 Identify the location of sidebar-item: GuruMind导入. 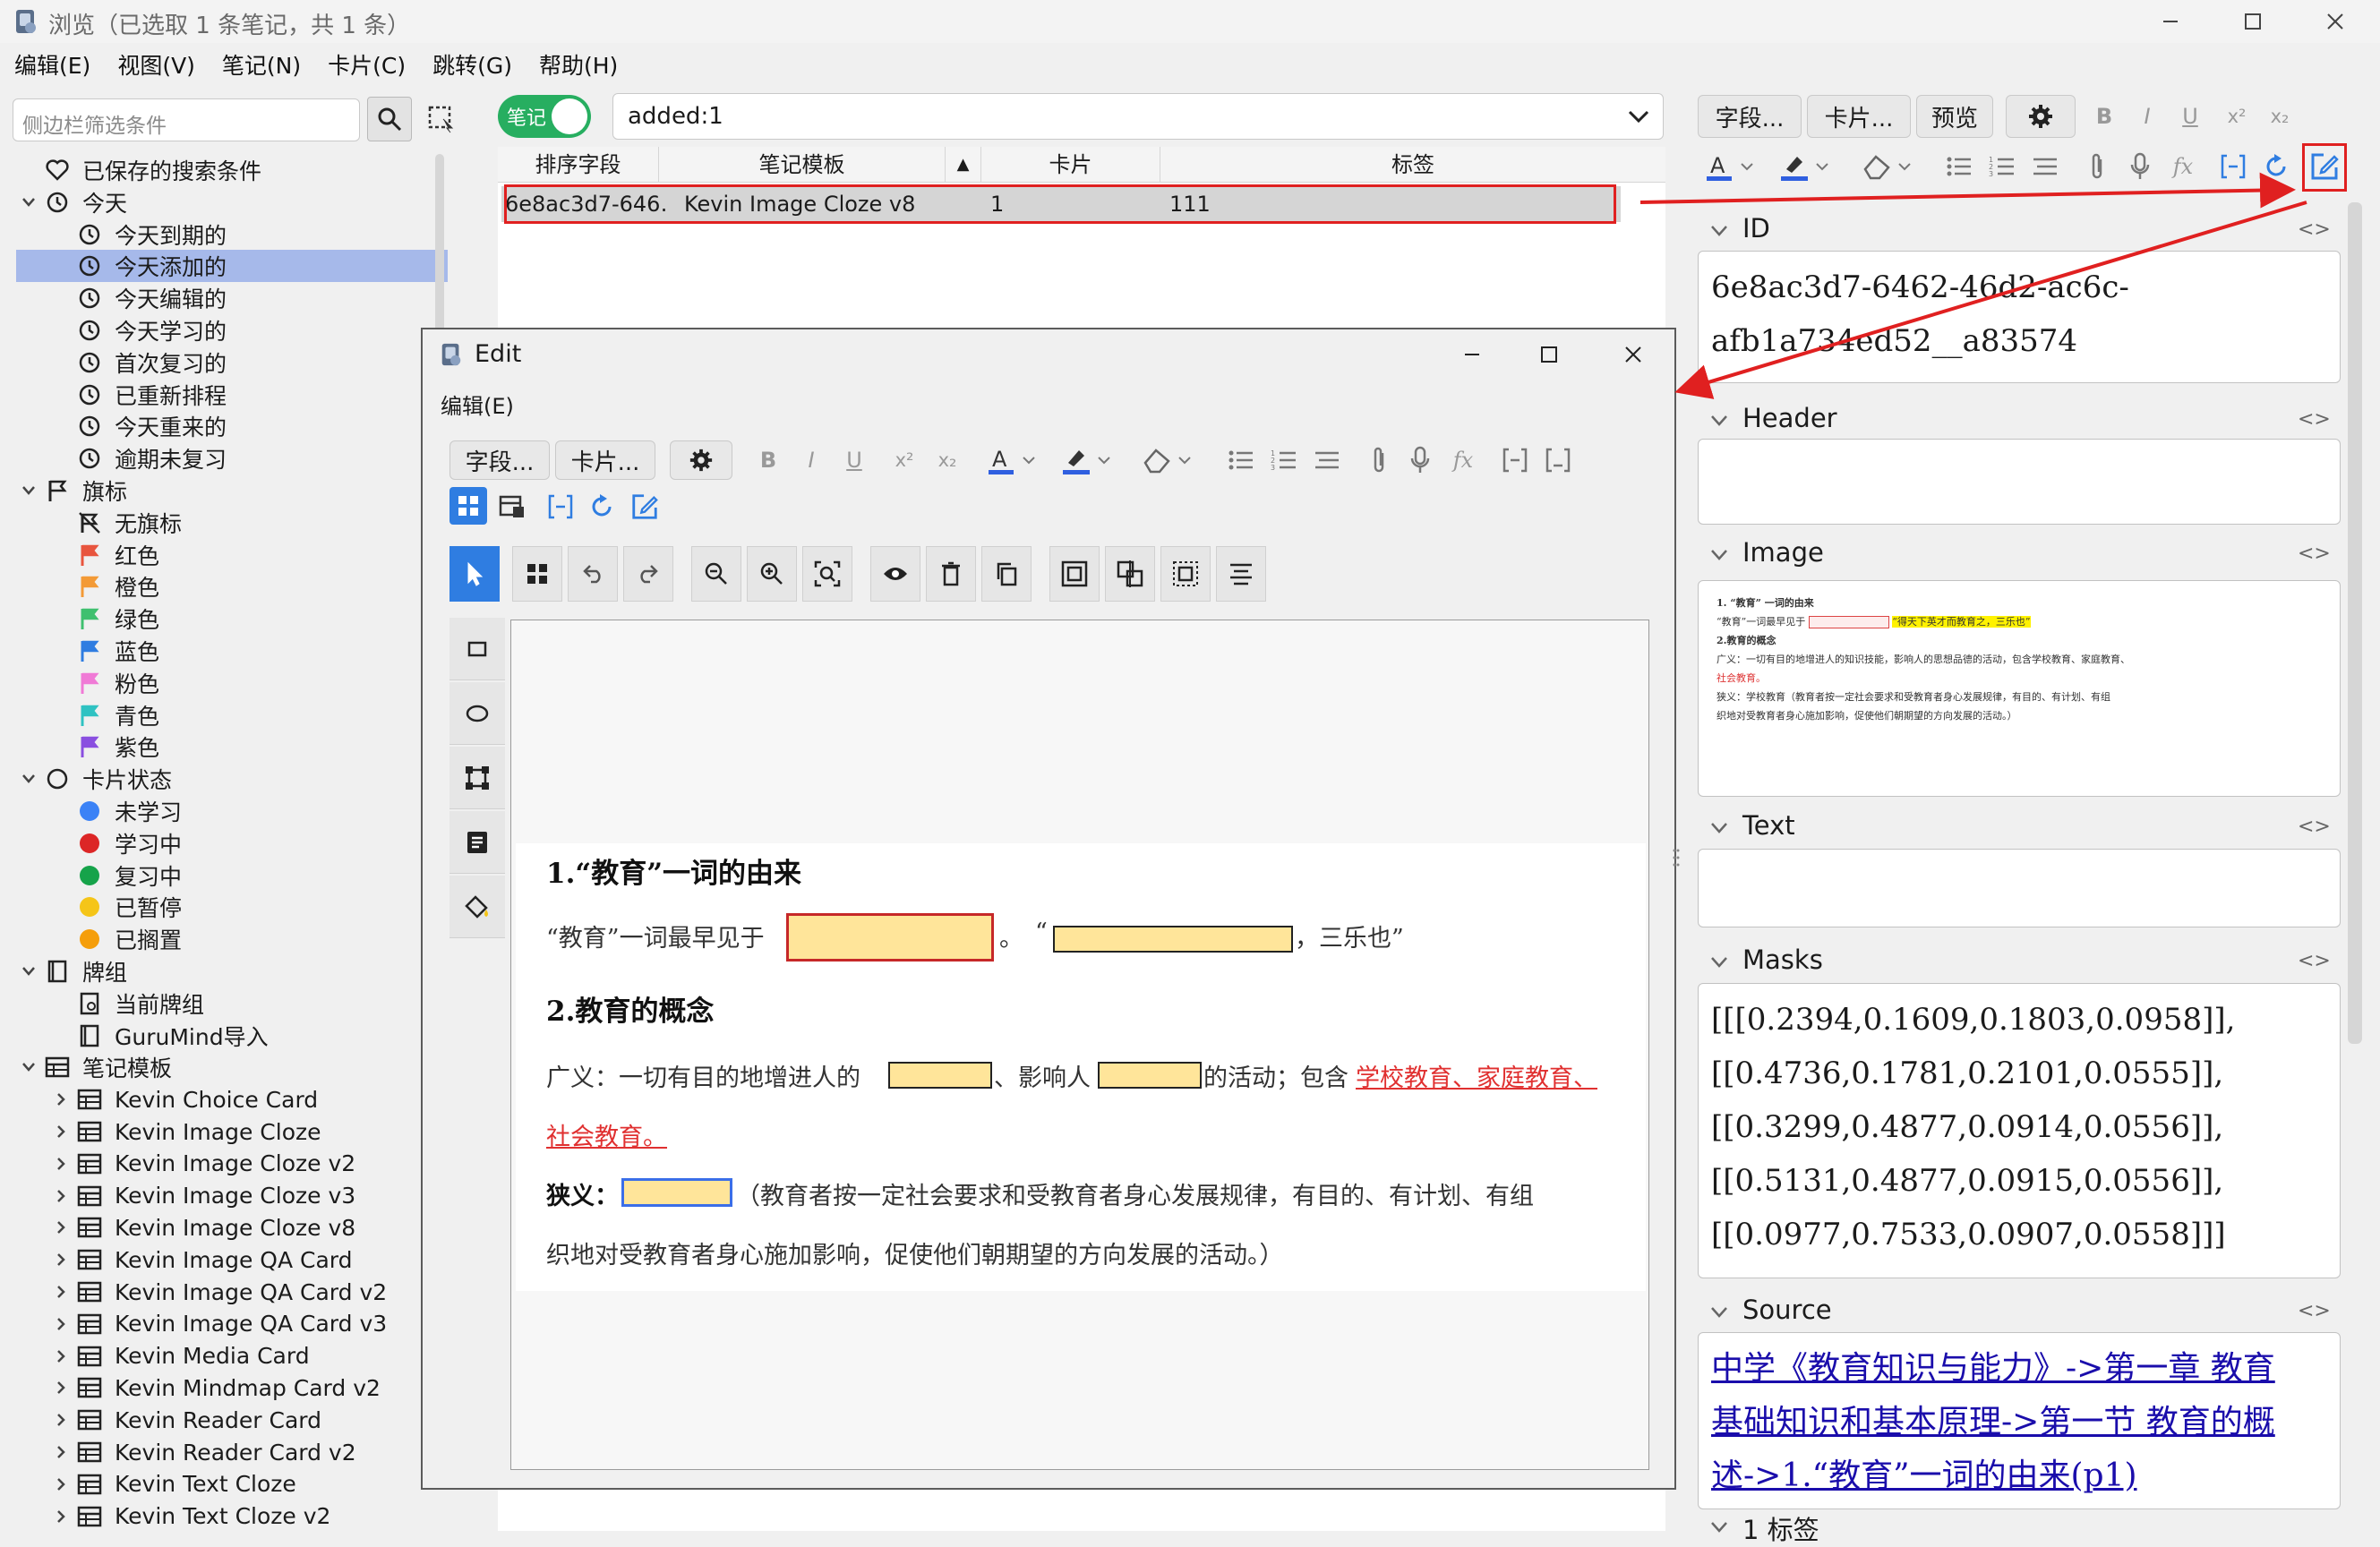
(224, 1036).